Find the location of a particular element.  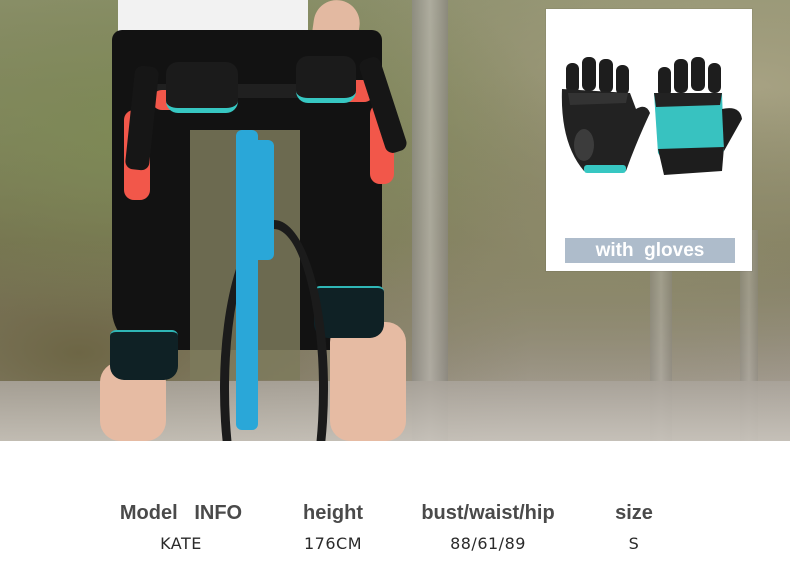

glove-right-icon is located at coordinates (698, 116).